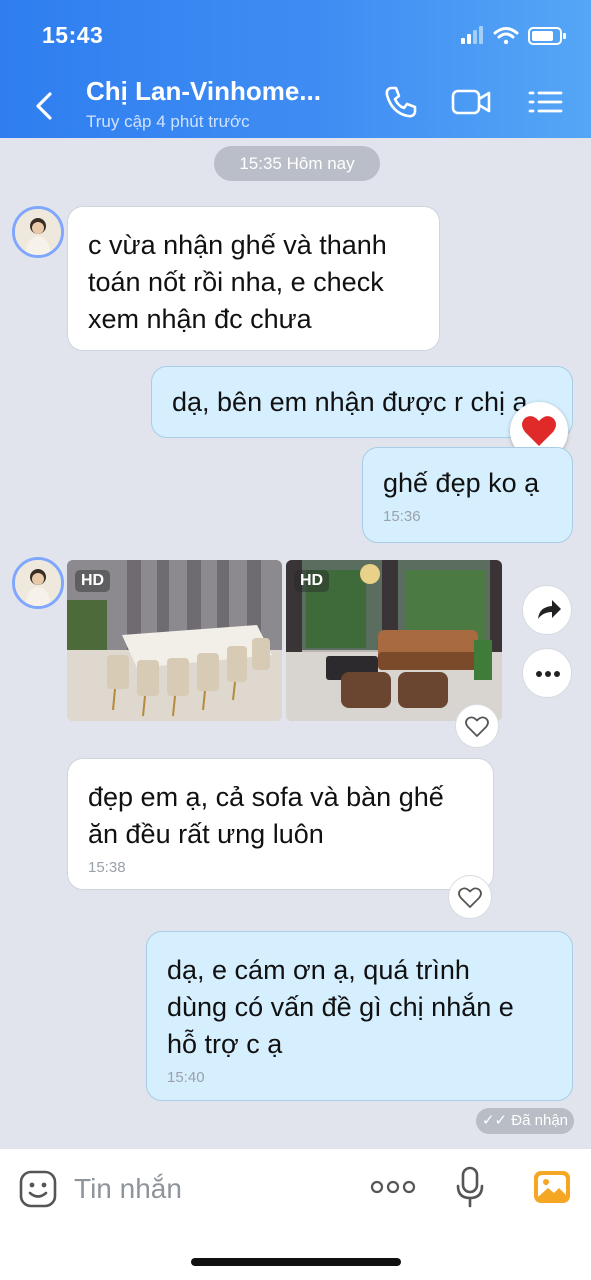 This screenshot has height=1280, width=591. I want to click on video-call-button, so click(471, 104).